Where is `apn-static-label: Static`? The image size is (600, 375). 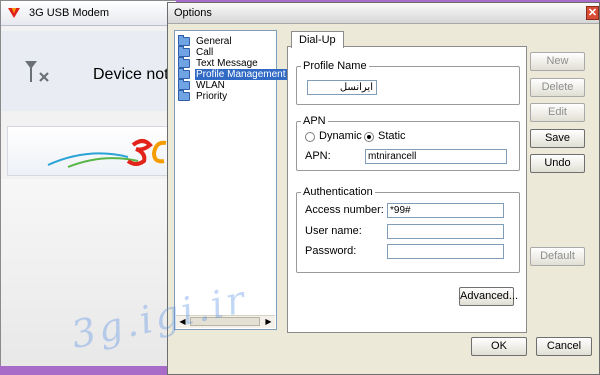
apn-static-label: Static is located at coordinates (392, 136).